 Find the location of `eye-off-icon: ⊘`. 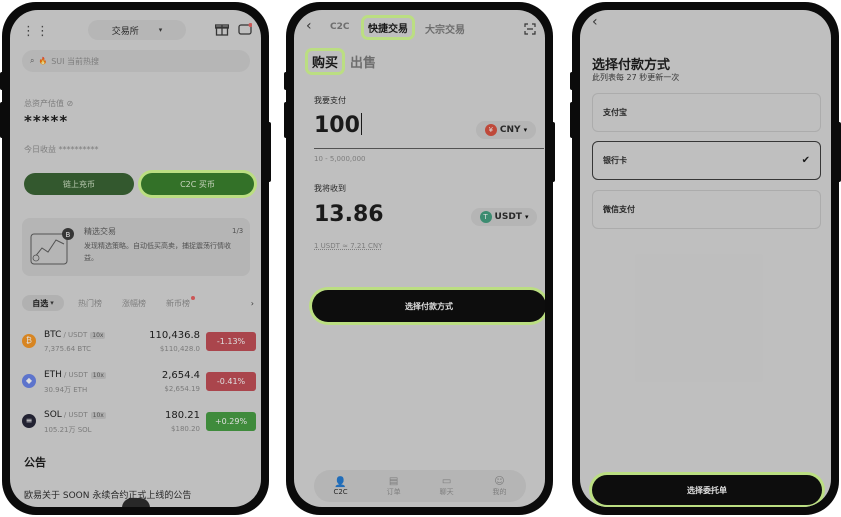

eye-off-icon: ⊘ is located at coordinates (70, 103).